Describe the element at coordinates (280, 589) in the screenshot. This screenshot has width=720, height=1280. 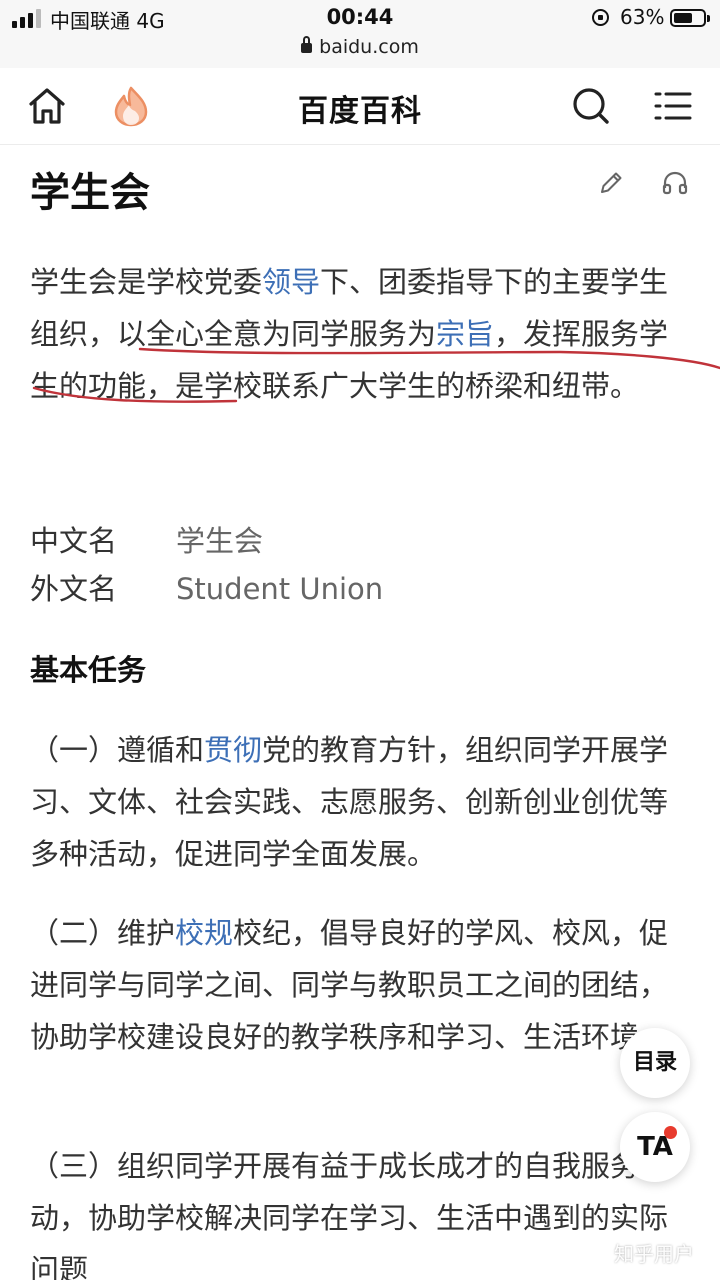
I see `info-value: Student Union` at that location.